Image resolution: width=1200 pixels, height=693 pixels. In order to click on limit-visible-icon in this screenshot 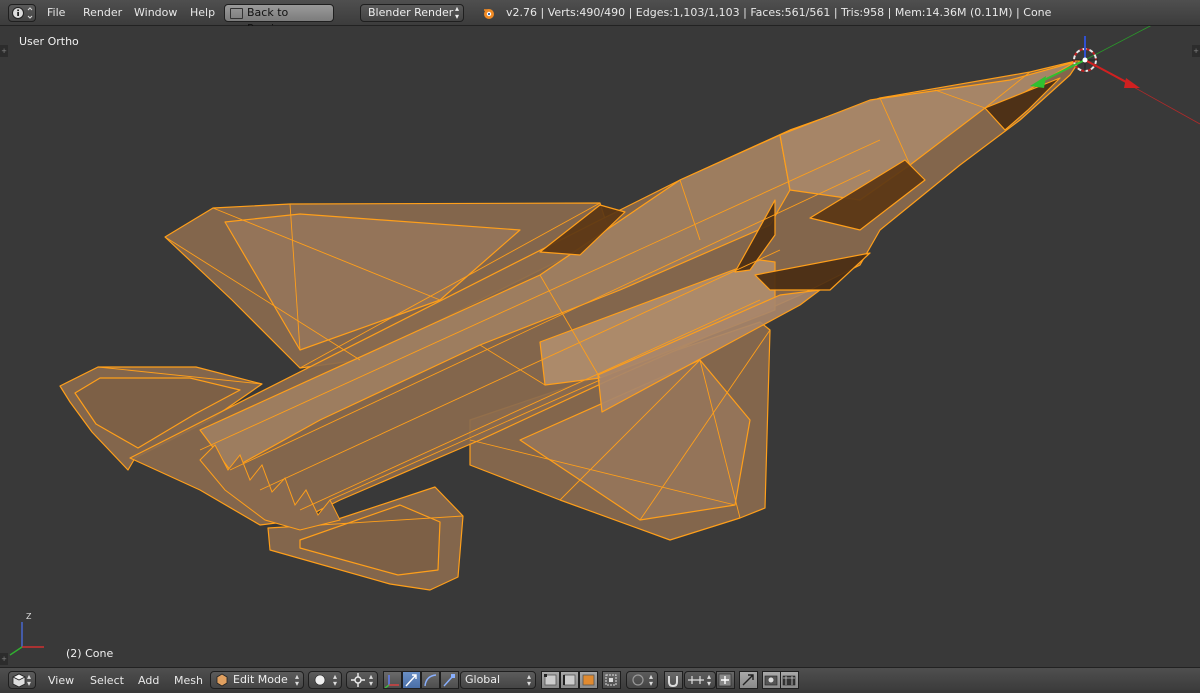, I will do `click(611, 680)`.